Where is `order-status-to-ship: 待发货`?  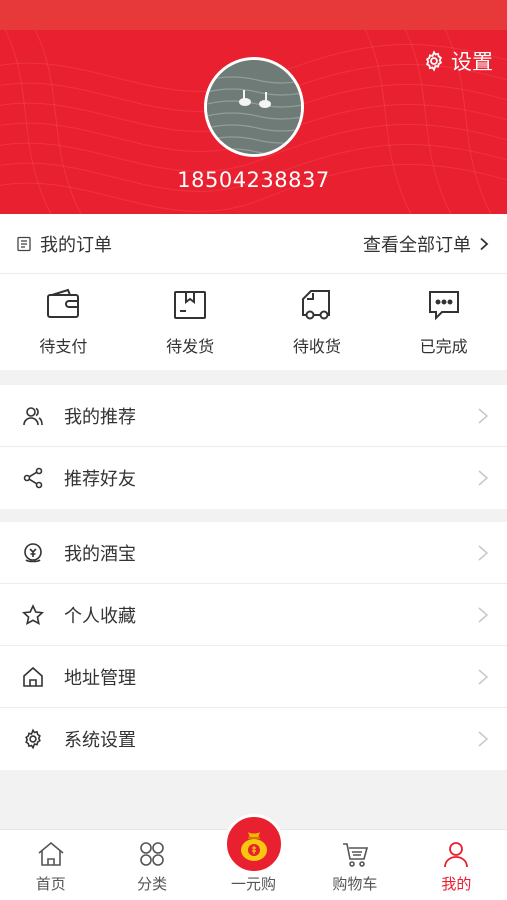 order-status-to-ship: 待发货 is located at coordinates (190, 322).